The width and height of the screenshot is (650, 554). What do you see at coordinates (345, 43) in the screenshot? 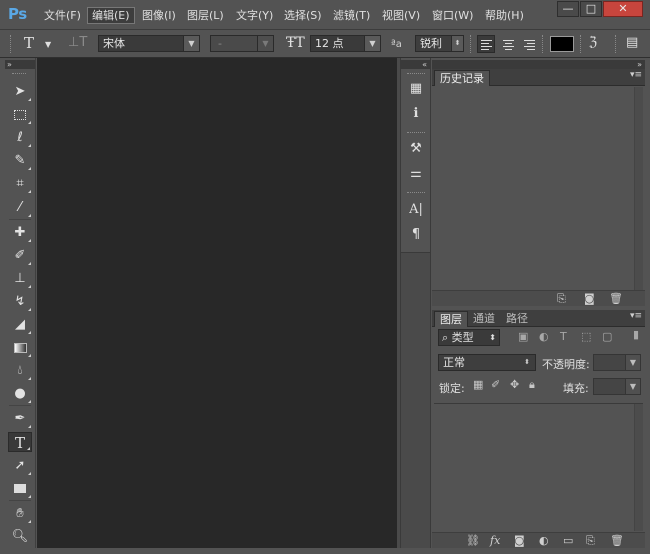
I see `font-size-select: 12 点 ▼` at bounding box center [345, 43].